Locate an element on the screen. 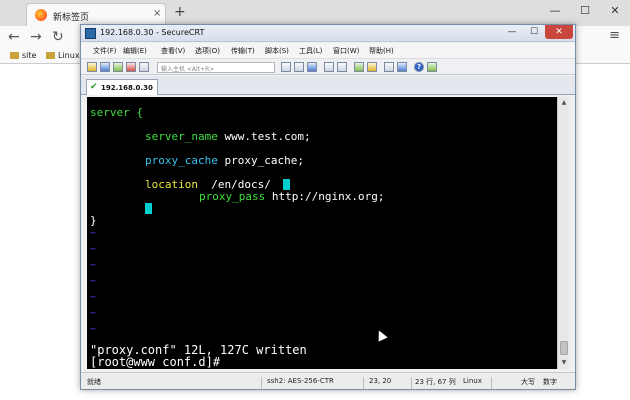 Image resolution: width=630 pixels, height=400 pixels. help-icon: ? is located at coordinates (419, 67).